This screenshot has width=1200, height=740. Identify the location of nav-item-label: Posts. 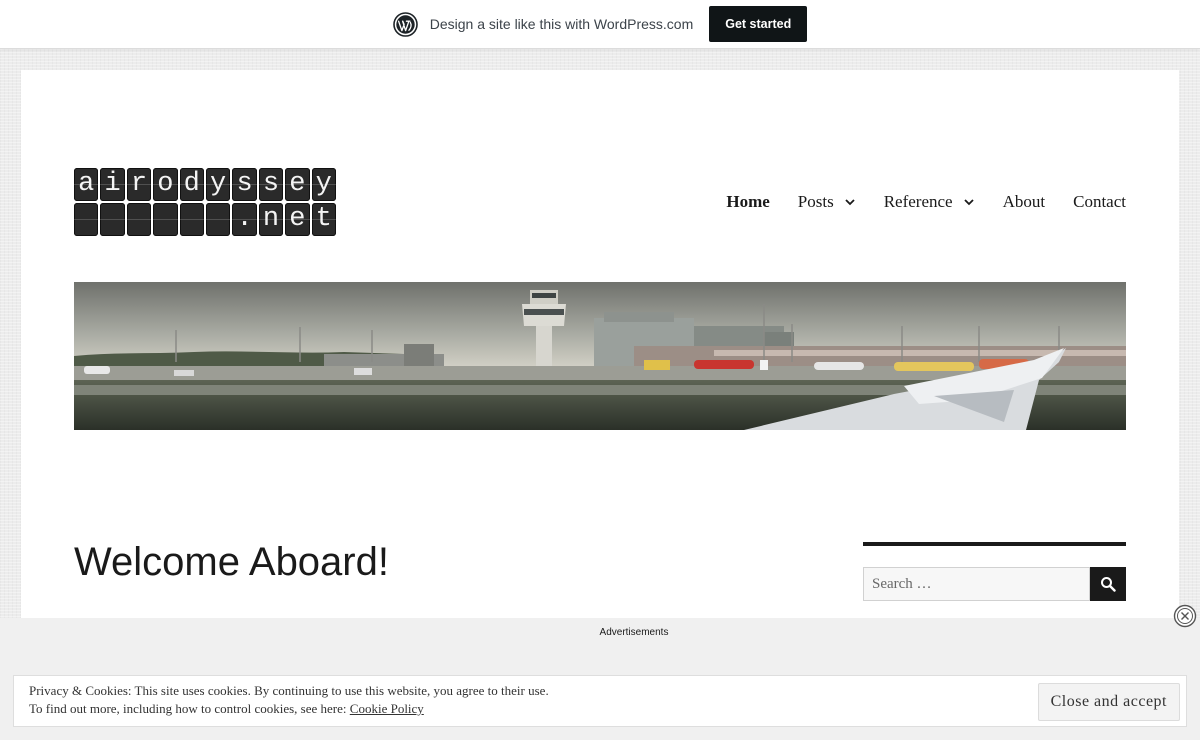
(815, 201).